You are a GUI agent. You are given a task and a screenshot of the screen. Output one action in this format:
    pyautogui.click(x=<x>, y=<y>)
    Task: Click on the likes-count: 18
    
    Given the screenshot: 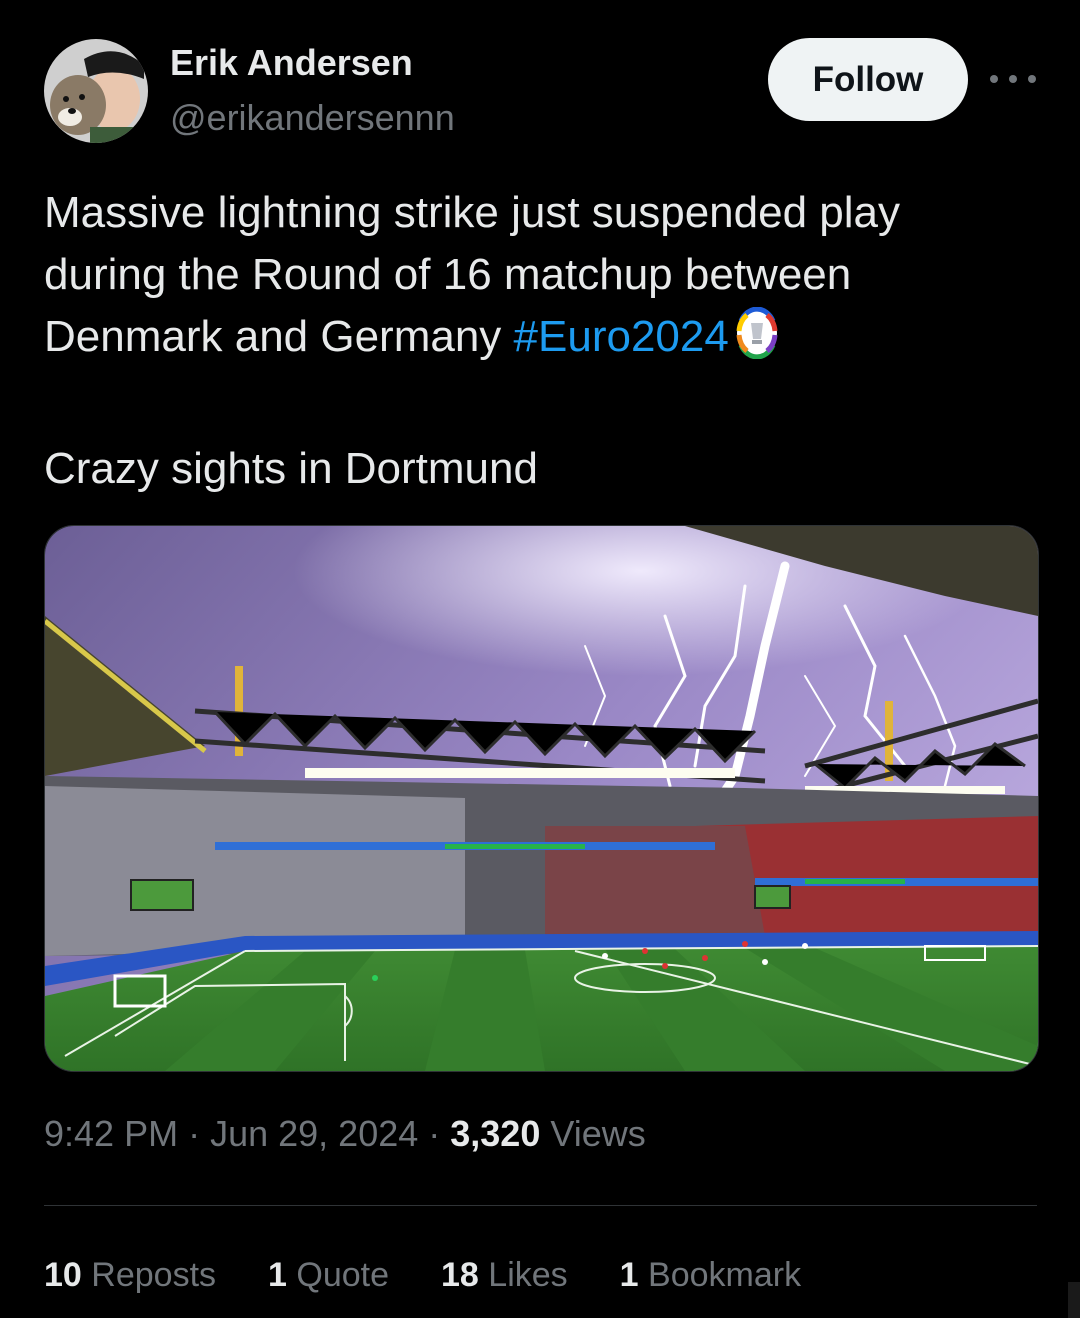 What is the action you would take?
    pyautogui.click(x=460, y=1275)
    